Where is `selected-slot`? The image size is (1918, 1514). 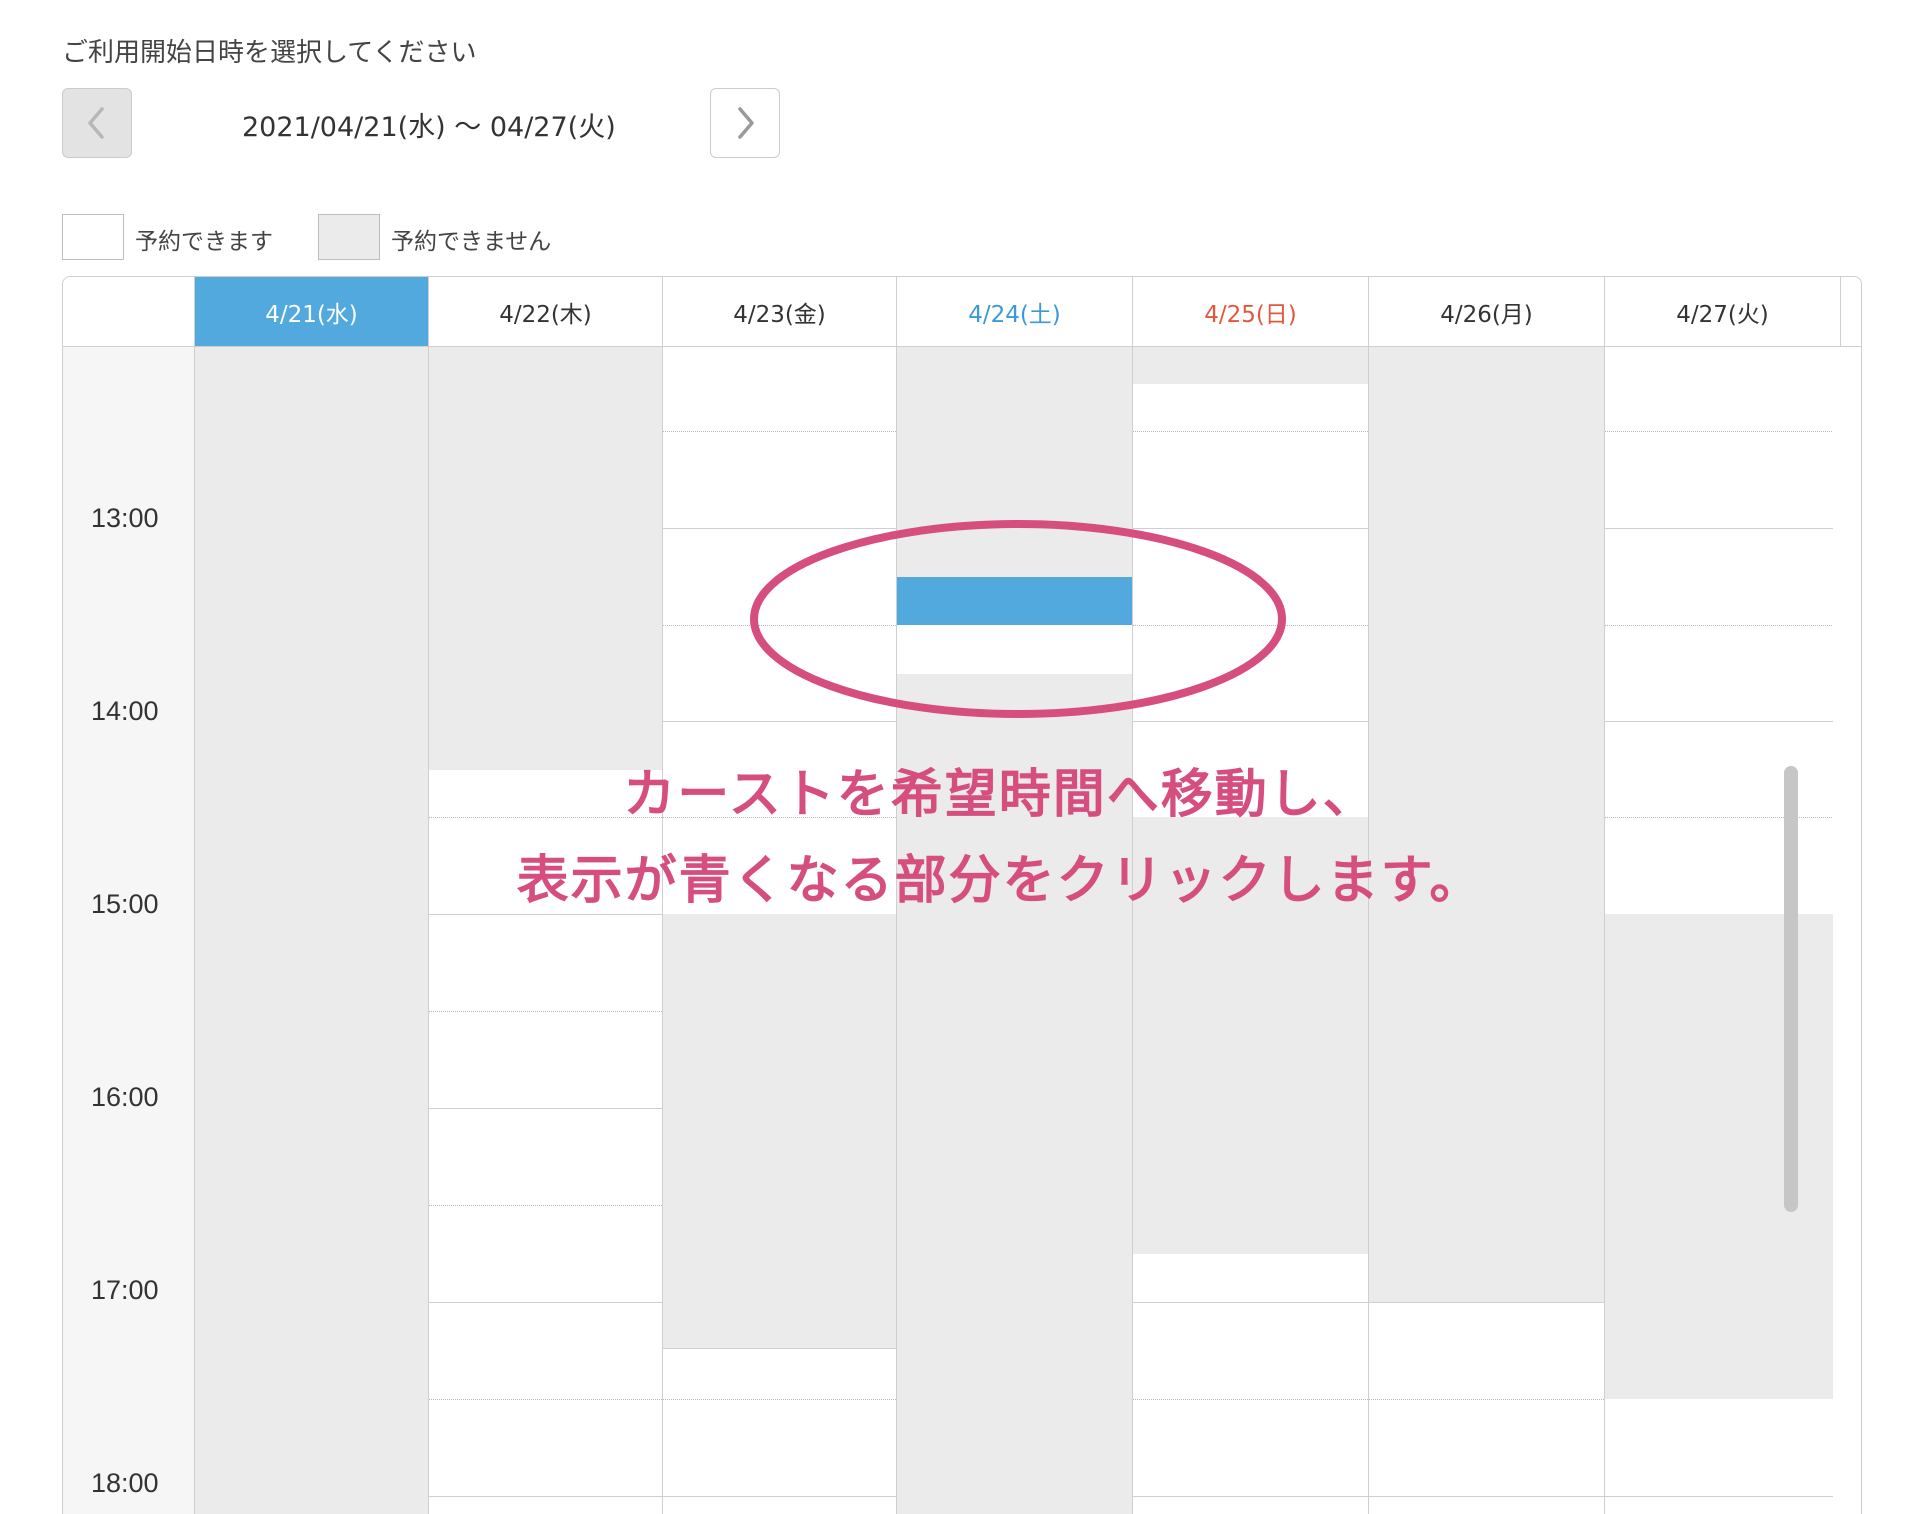
selected-slot is located at coordinates (1014, 601).